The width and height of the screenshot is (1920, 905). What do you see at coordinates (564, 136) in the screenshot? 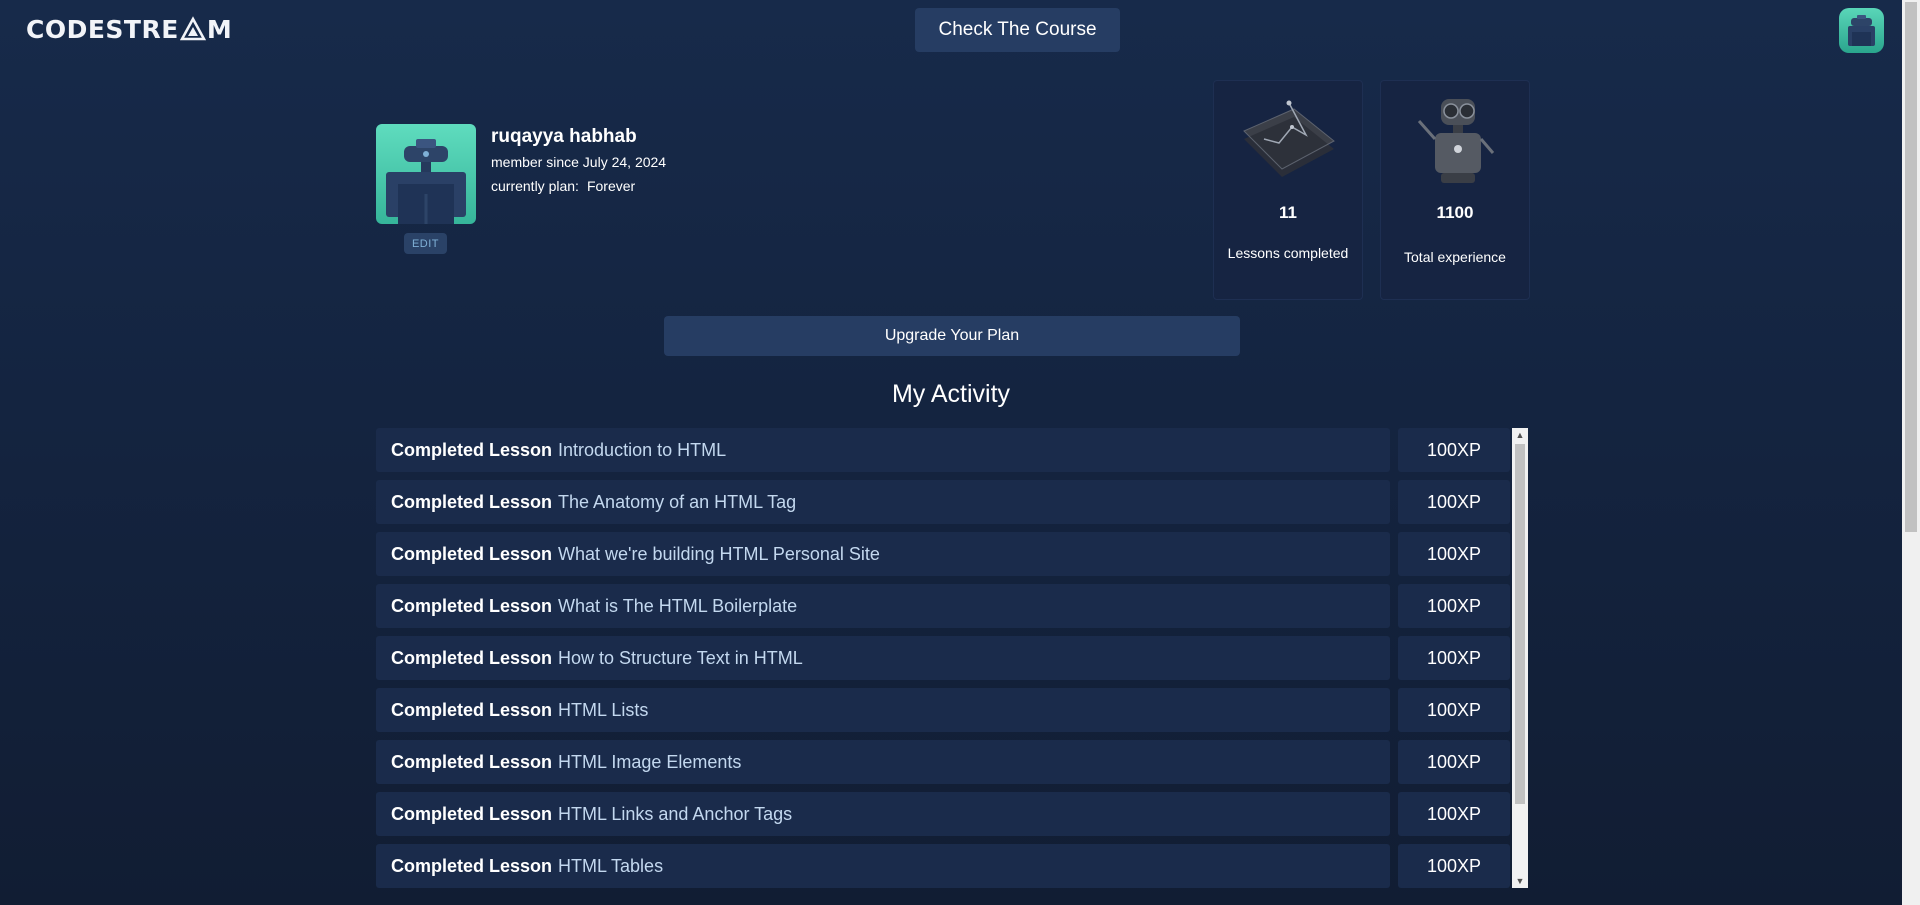
I see `user-name: ruqayya habhab` at bounding box center [564, 136].